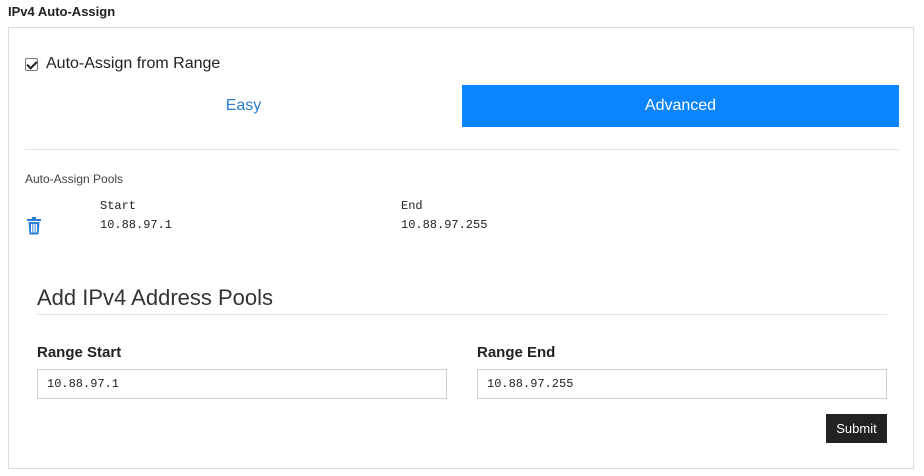 The height and width of the screenshot is (476, 924). I want to click on pool-end-header: End, so click(412, 206).